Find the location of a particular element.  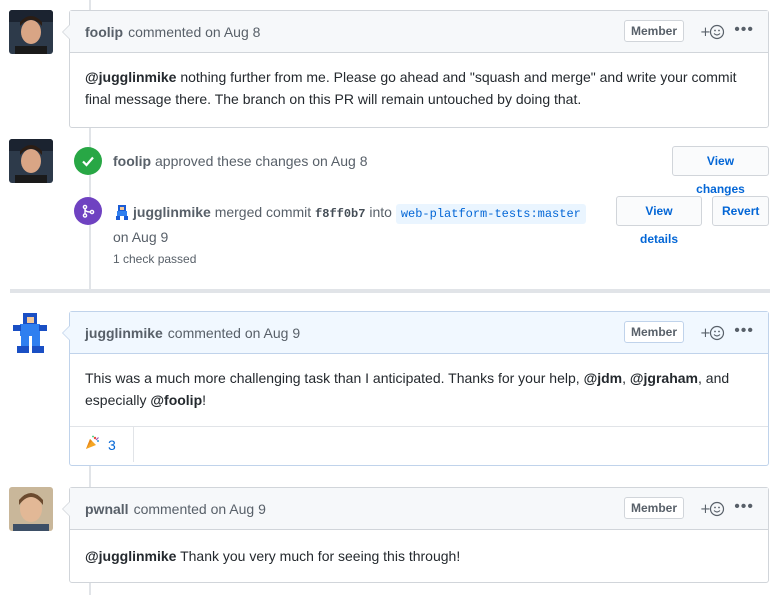

avatar-foolip is located at coordinates (31, 32).